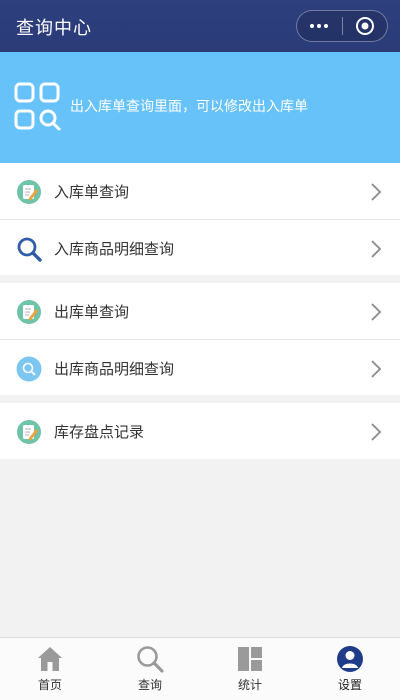 The height and width of the screenshot is (700, 400). Describe the element at coordinates (200, 191) in the screenshot. I see `menu-item-inbound-order-query: 入库单查询` at that location.